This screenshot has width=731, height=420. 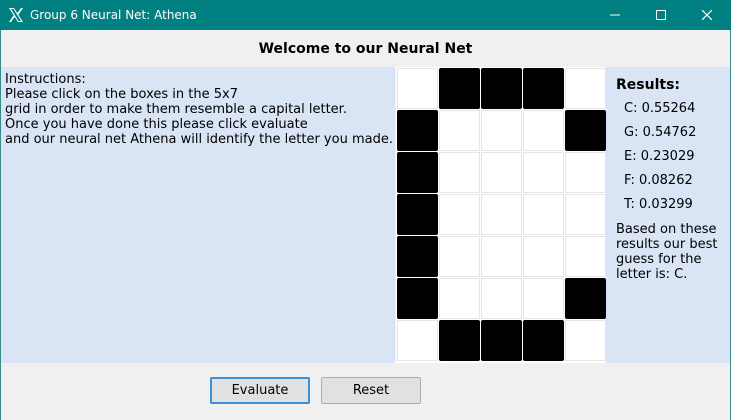 I want to click on result-score-c: C: 0.55264, so click(x=660, y=108).